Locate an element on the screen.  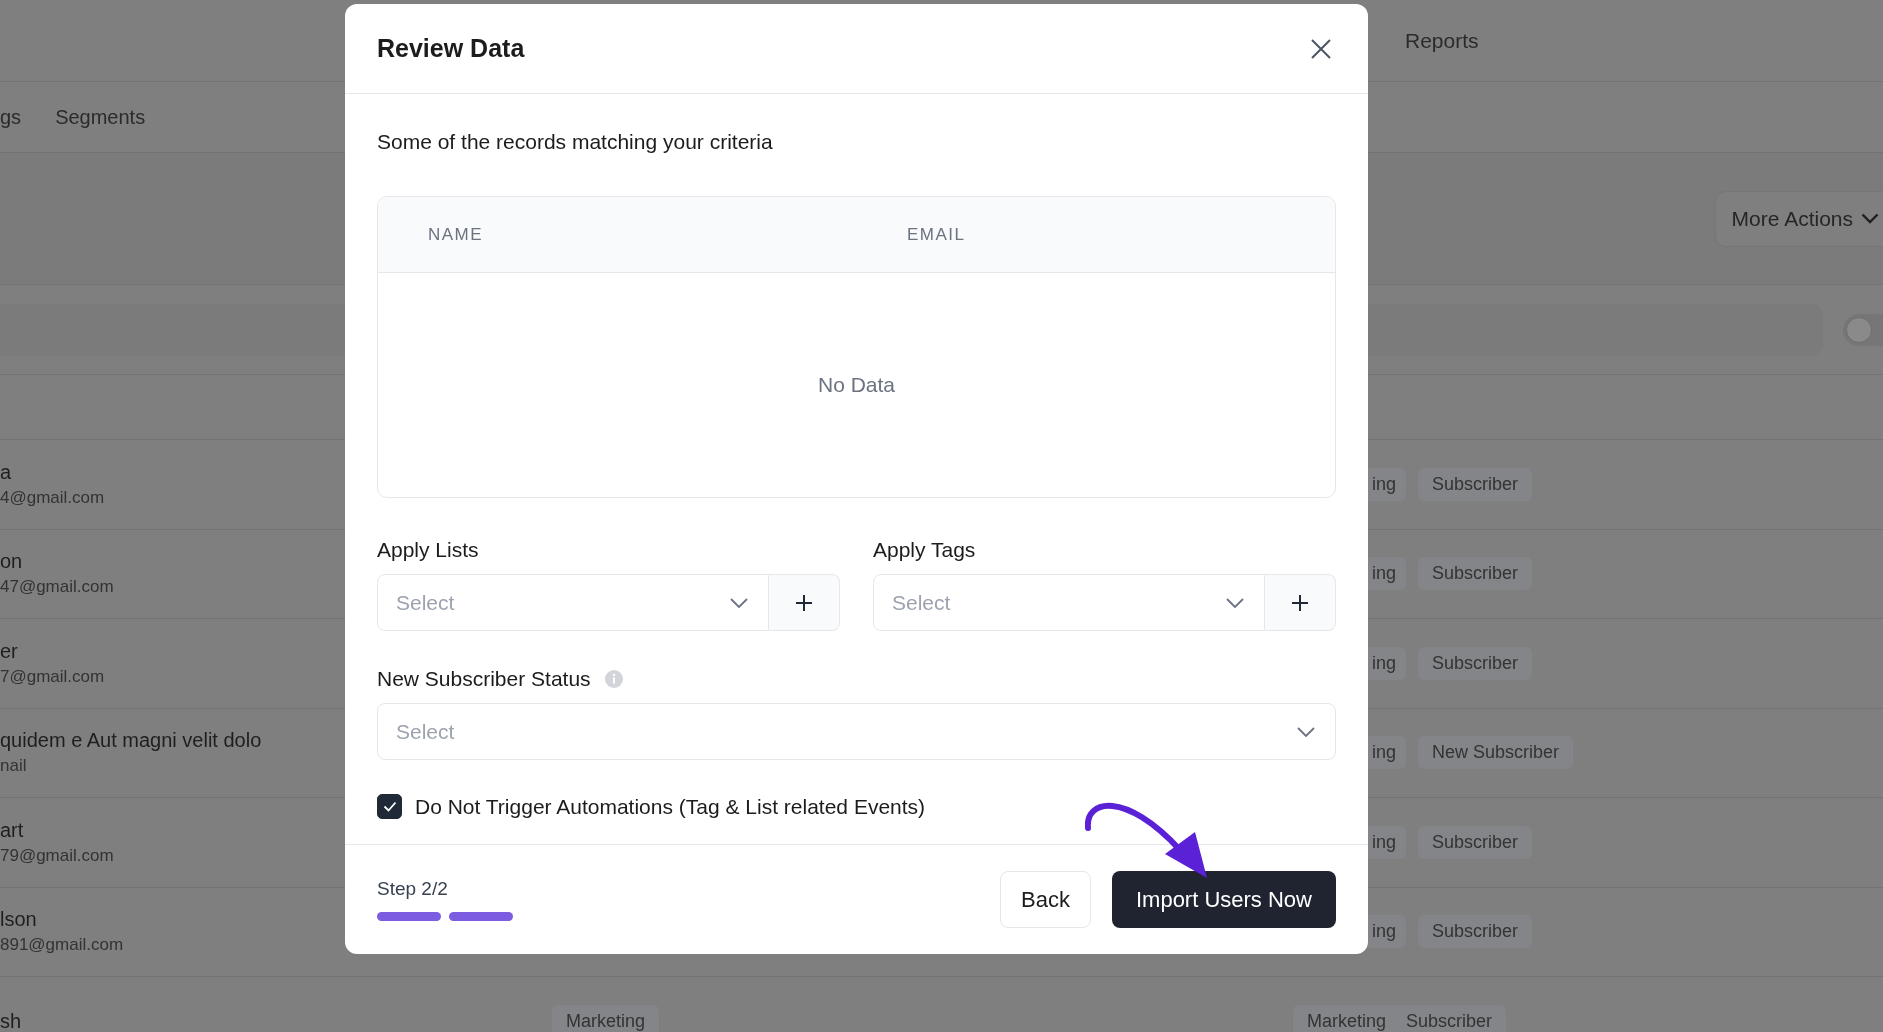
subscriber-name: on is located at coordinates (11, 562).